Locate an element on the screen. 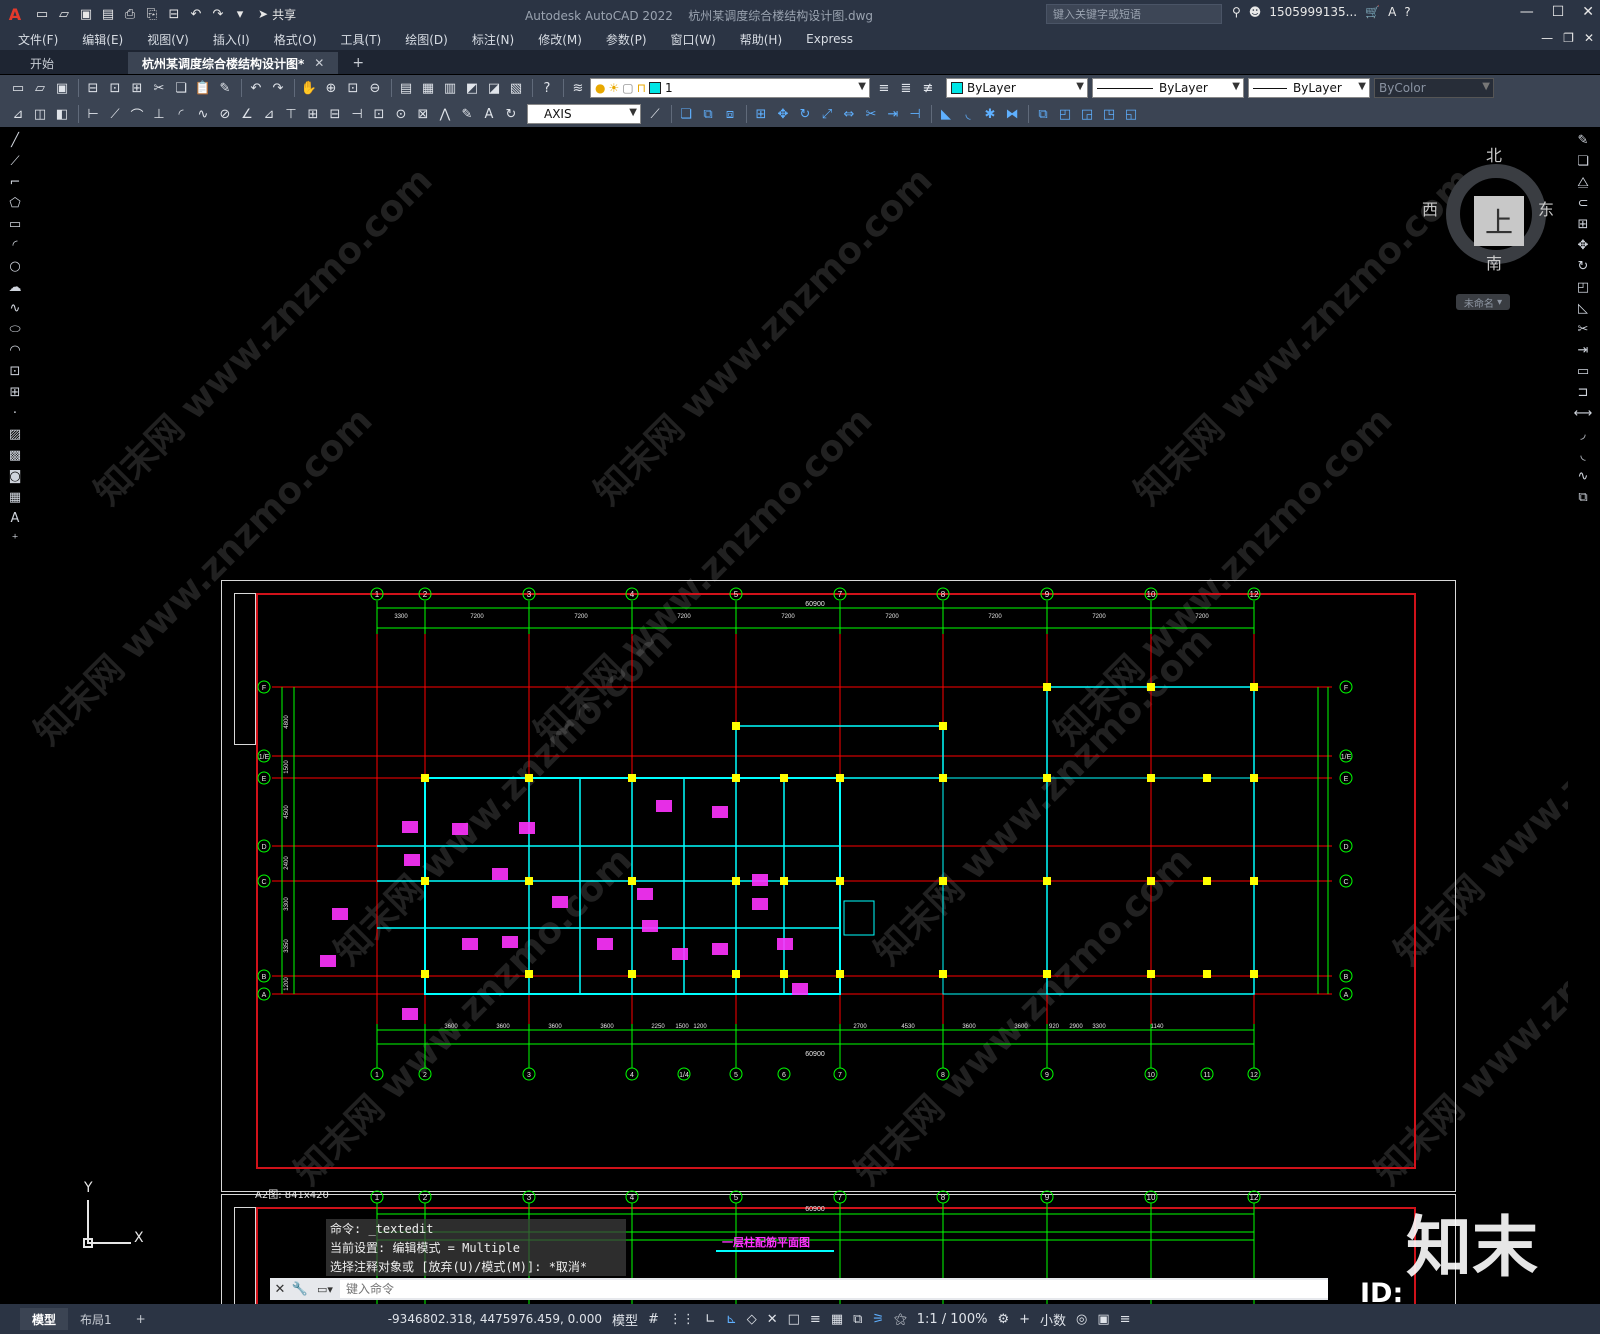 Image resolution: width=1600 pixels, height=1334 pixels. insert-block-icon: ⊡ is located at coordinates (15, 371).